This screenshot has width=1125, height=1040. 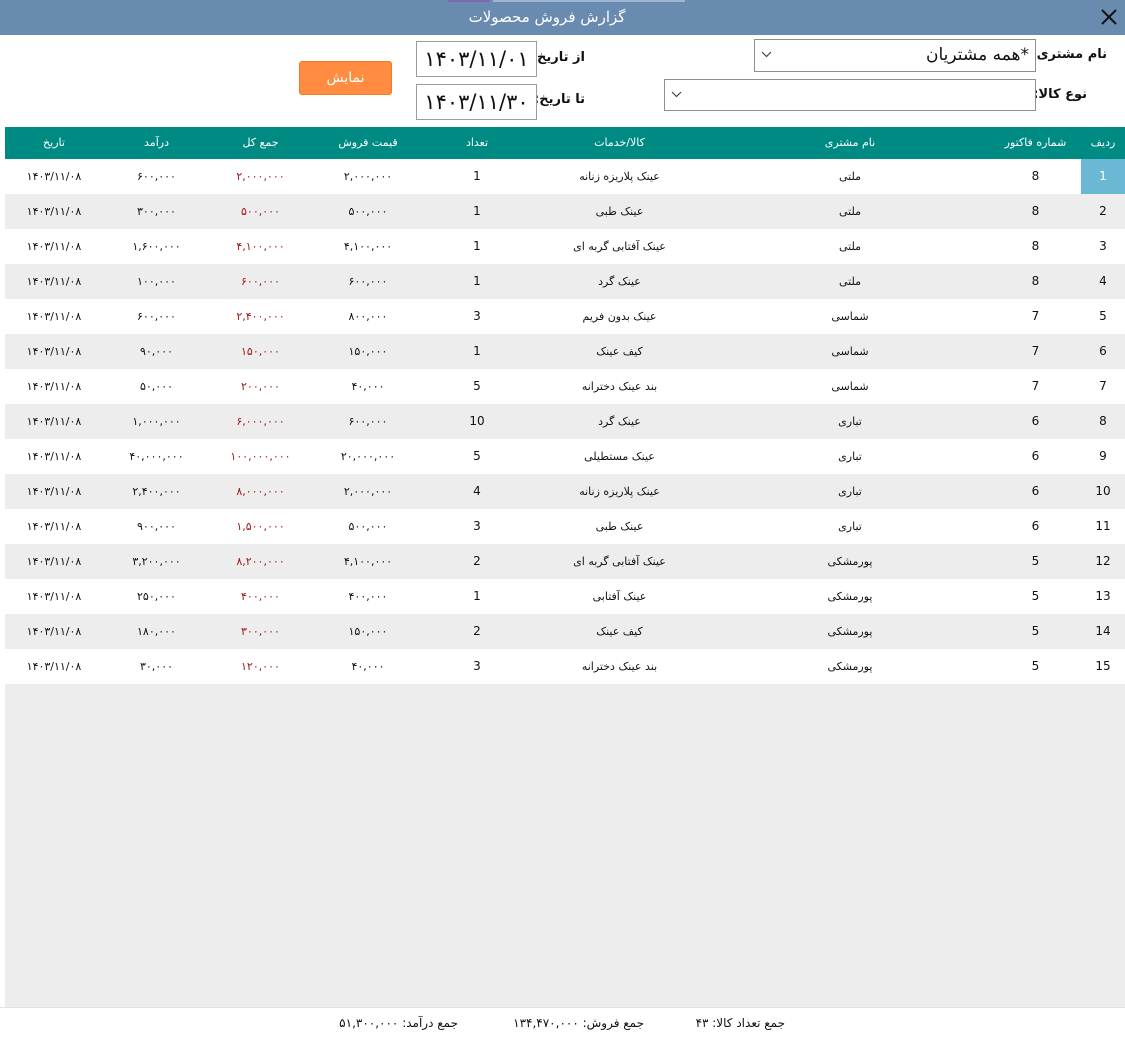 I want to click on cell-row: 11, so click(x=1103, y=526).